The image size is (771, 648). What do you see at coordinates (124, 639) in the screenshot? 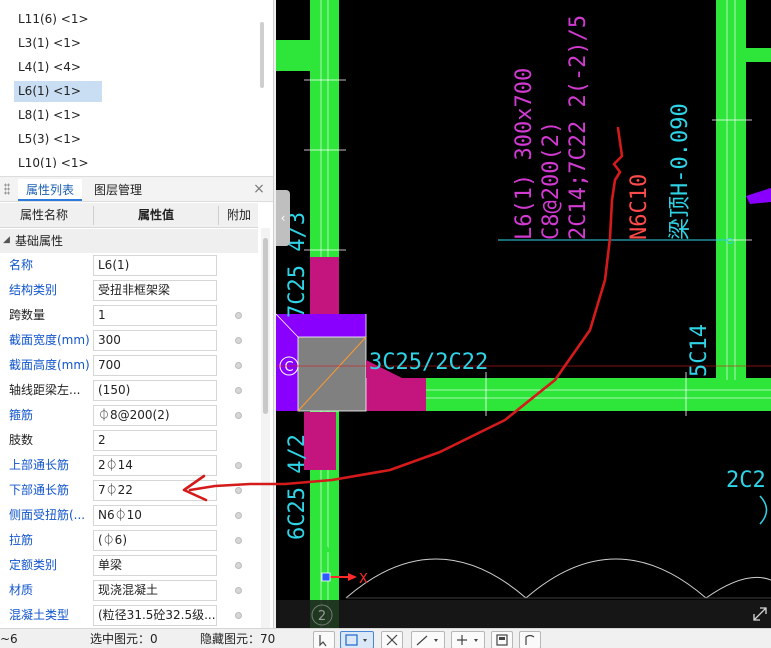
I see `status-selected-count: 选中图元：0` at bounding box center [124, 639].